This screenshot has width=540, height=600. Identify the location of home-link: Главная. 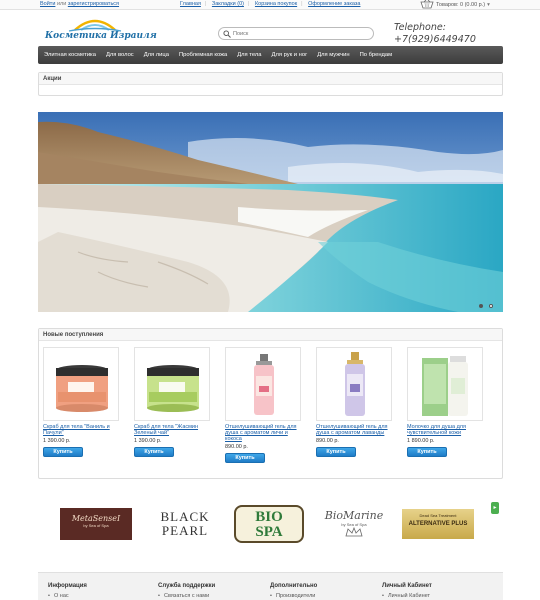
(190, 4).